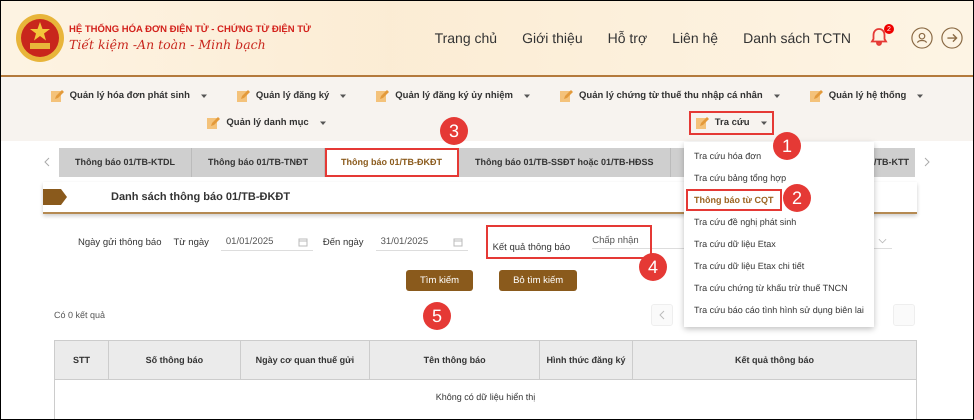 Image resolution: width=974 pixels, height=420 pixels. Describe the element at coordinates (120, 242) in the screenshot. I see `field-label: Ngày gửi thông báo` at that location.